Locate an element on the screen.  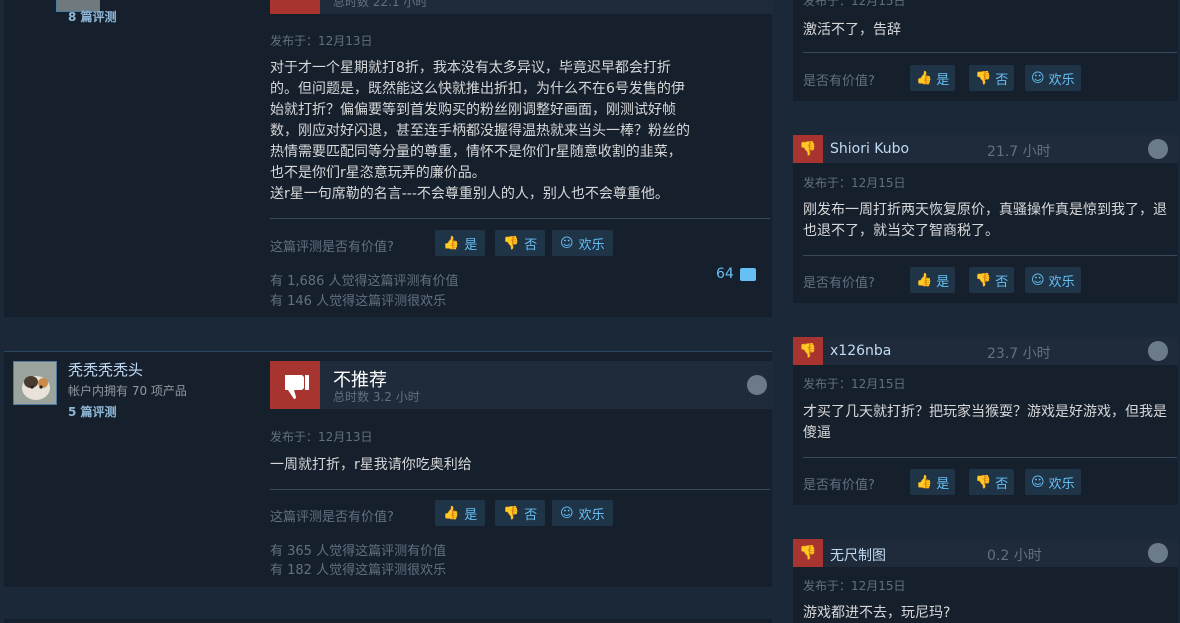
comment-icon is located at coordinates (747, 274).